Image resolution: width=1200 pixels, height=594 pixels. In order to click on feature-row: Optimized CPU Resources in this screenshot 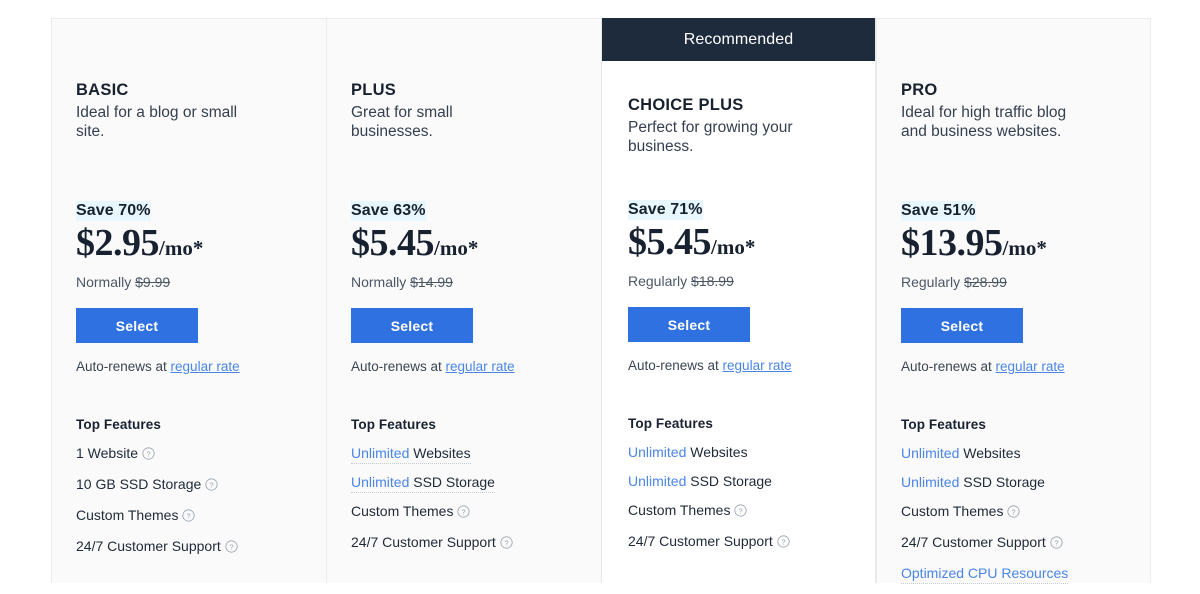, I will do `click(985, 574)`.